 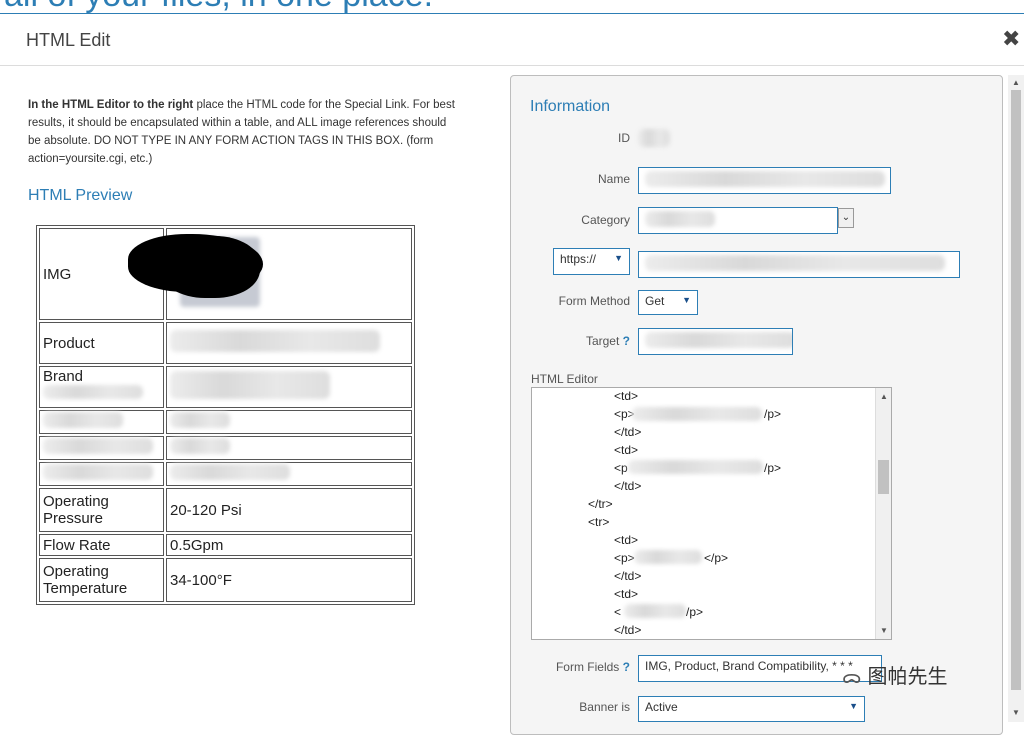 What do you see at coordinates (289, 580) in the screenshot?
I see `table-value: 34-100°F` at bounding box center [289, 580].